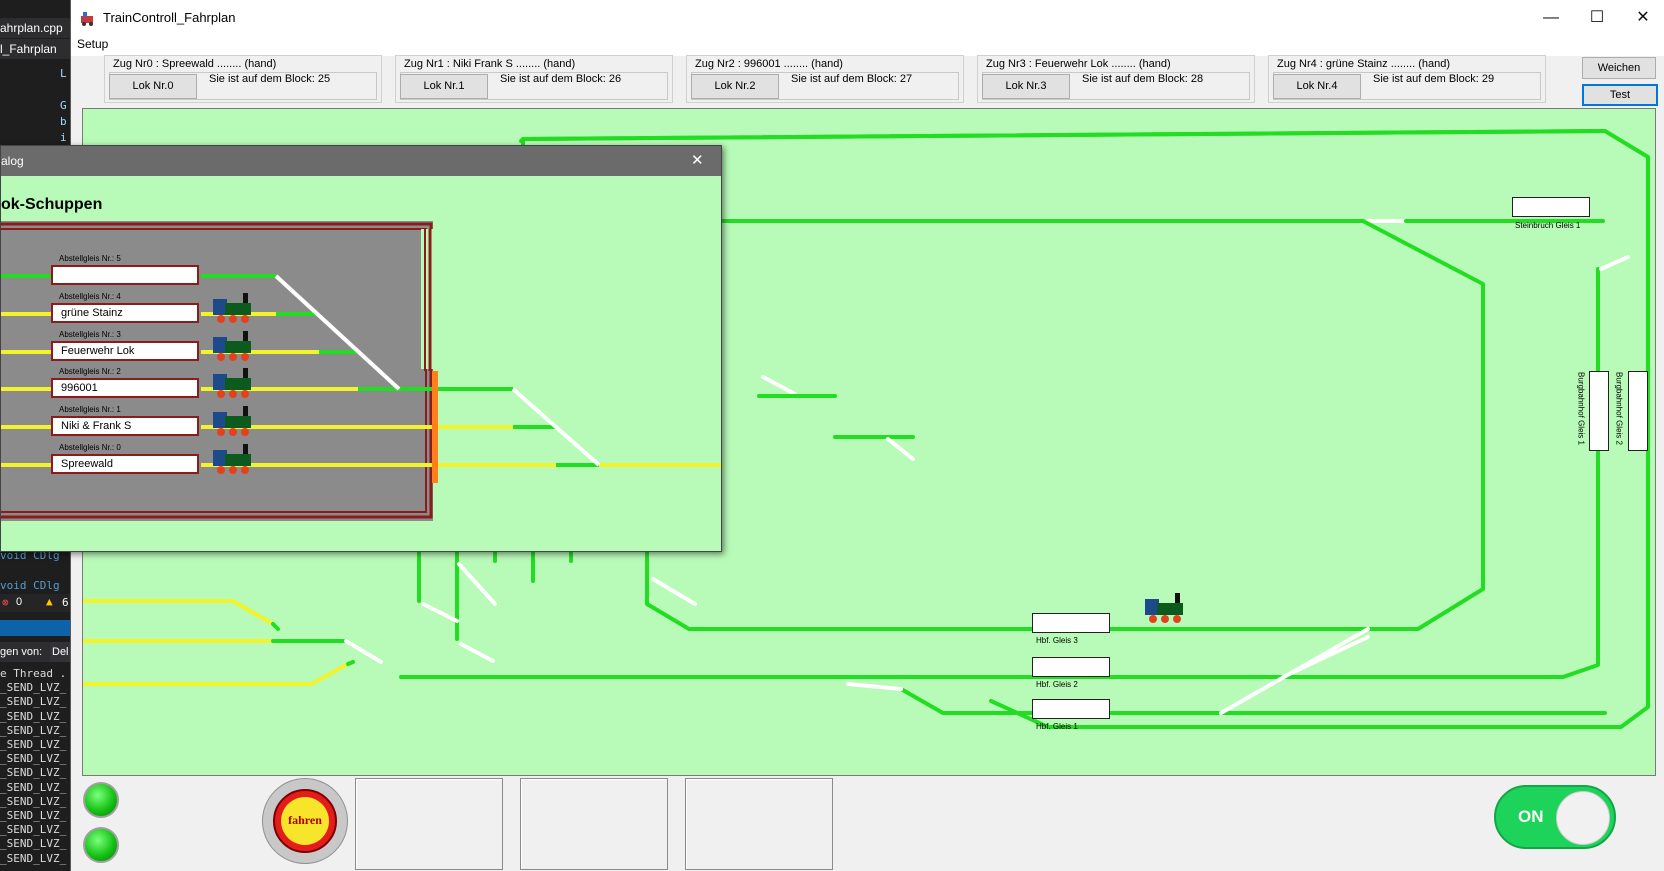  What do you see at coordinates (125, 388) in the screenshot?
I see `slot-input-2: 996001` at bounding box center [125, 388].